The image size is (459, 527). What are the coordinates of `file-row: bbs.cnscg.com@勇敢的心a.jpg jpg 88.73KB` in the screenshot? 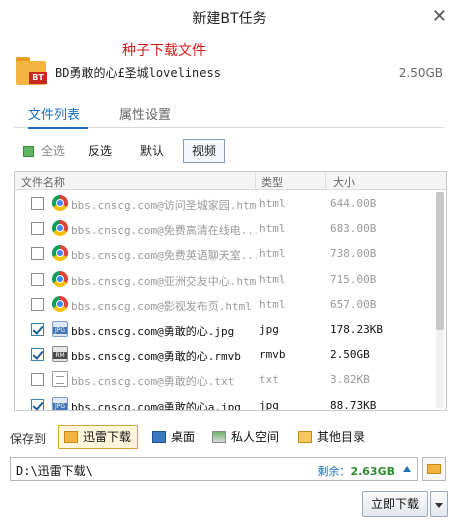 It's located at (230, 402).